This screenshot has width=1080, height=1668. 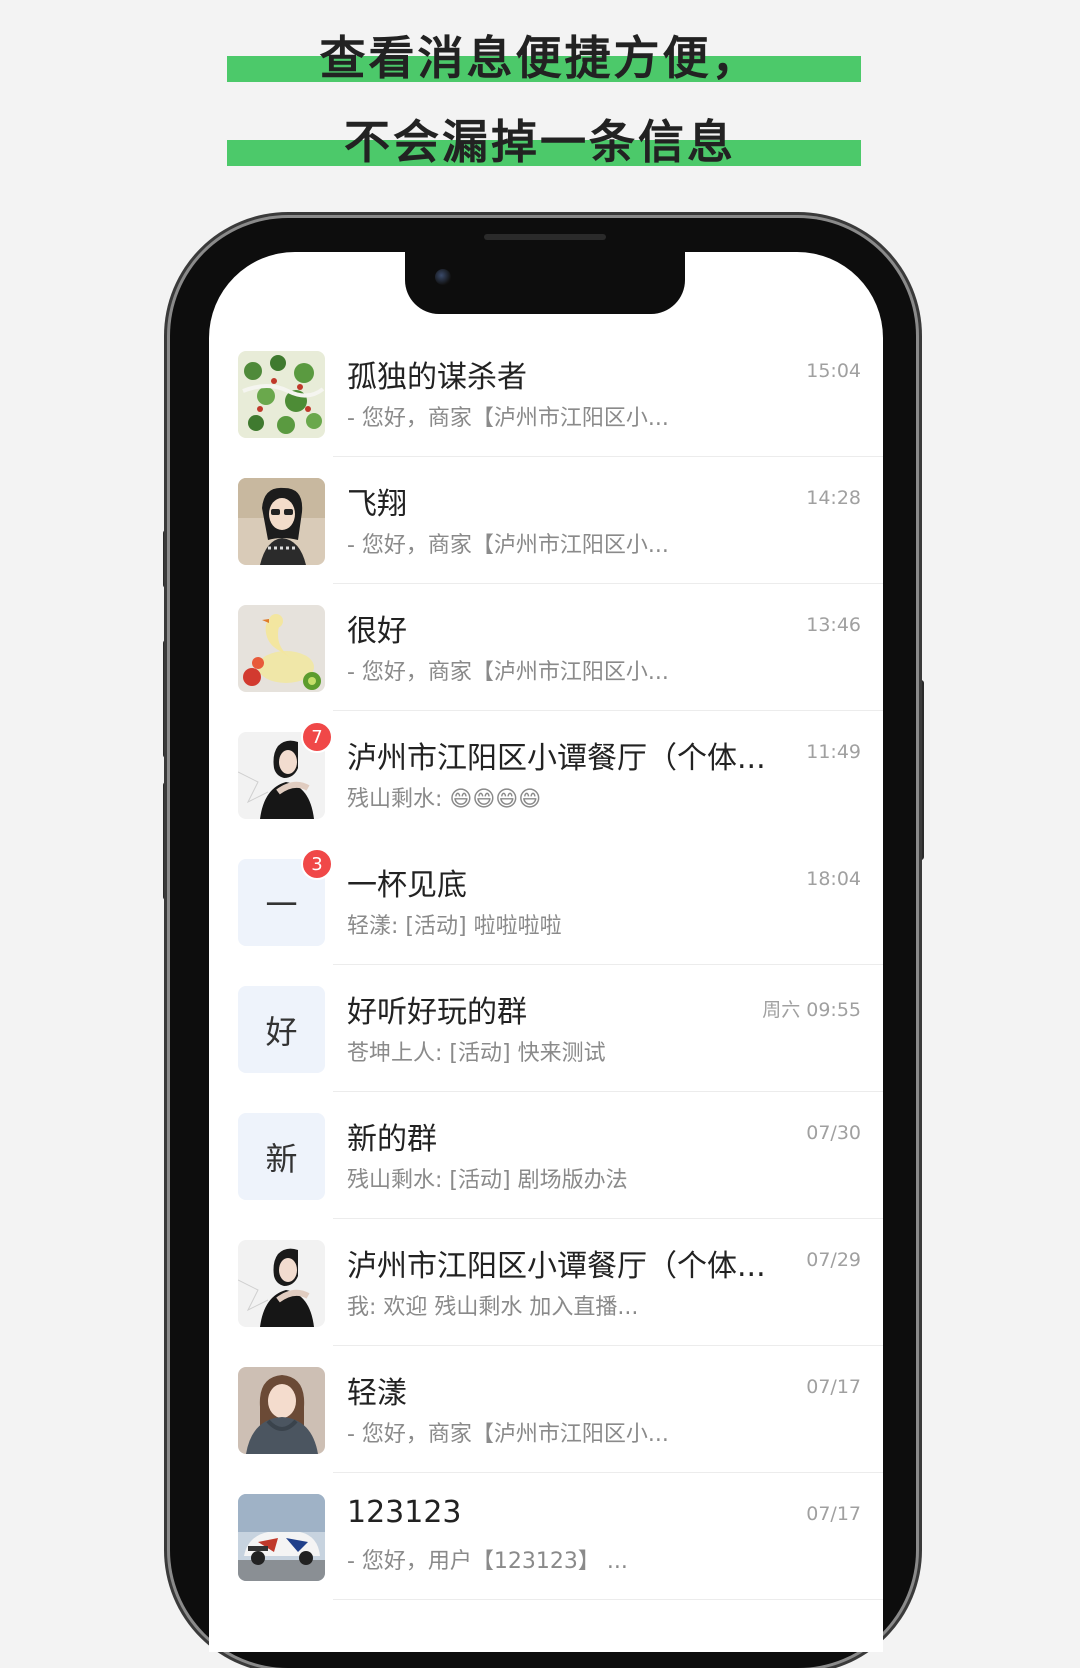 What do you see at coordinates (487, 1180) in the screenshot?
I see `chat-preview: 残山剩水: [活动] 剧场版办法` at bounding box center [487, 1180].